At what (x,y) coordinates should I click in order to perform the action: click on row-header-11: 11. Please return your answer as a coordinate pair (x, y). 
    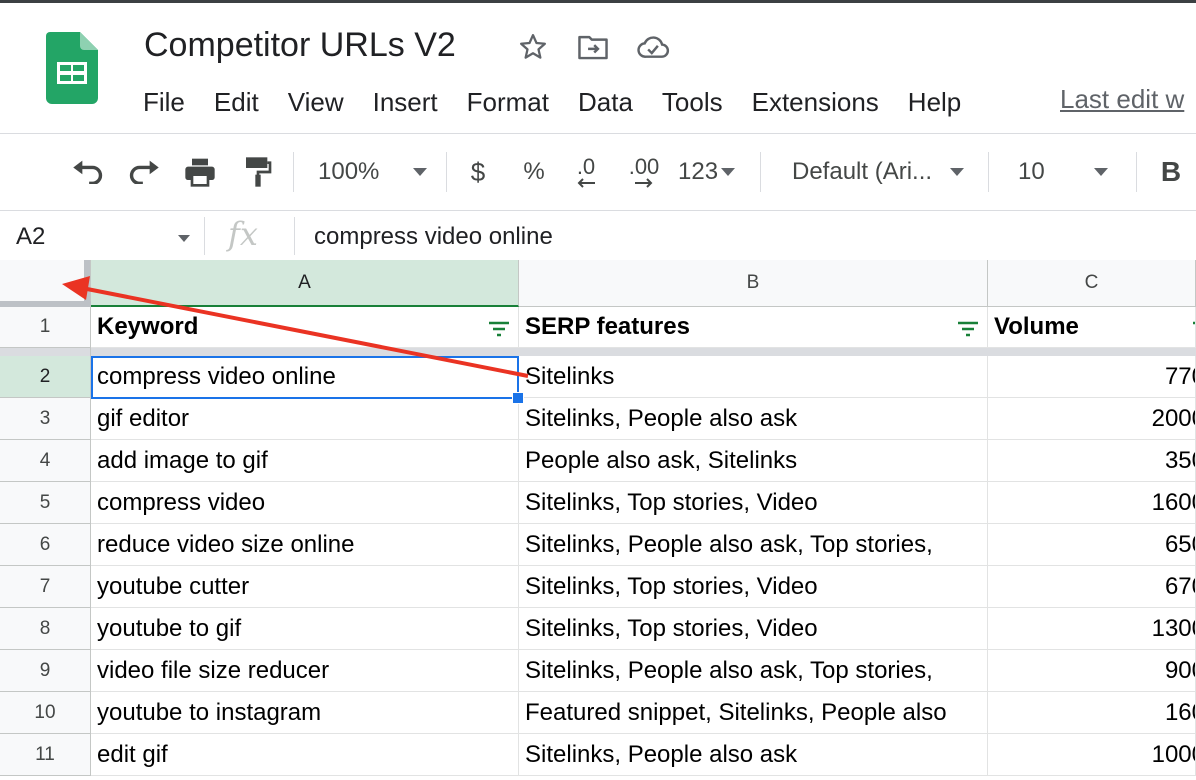
    Looking at the image, I should click on (45, 755).